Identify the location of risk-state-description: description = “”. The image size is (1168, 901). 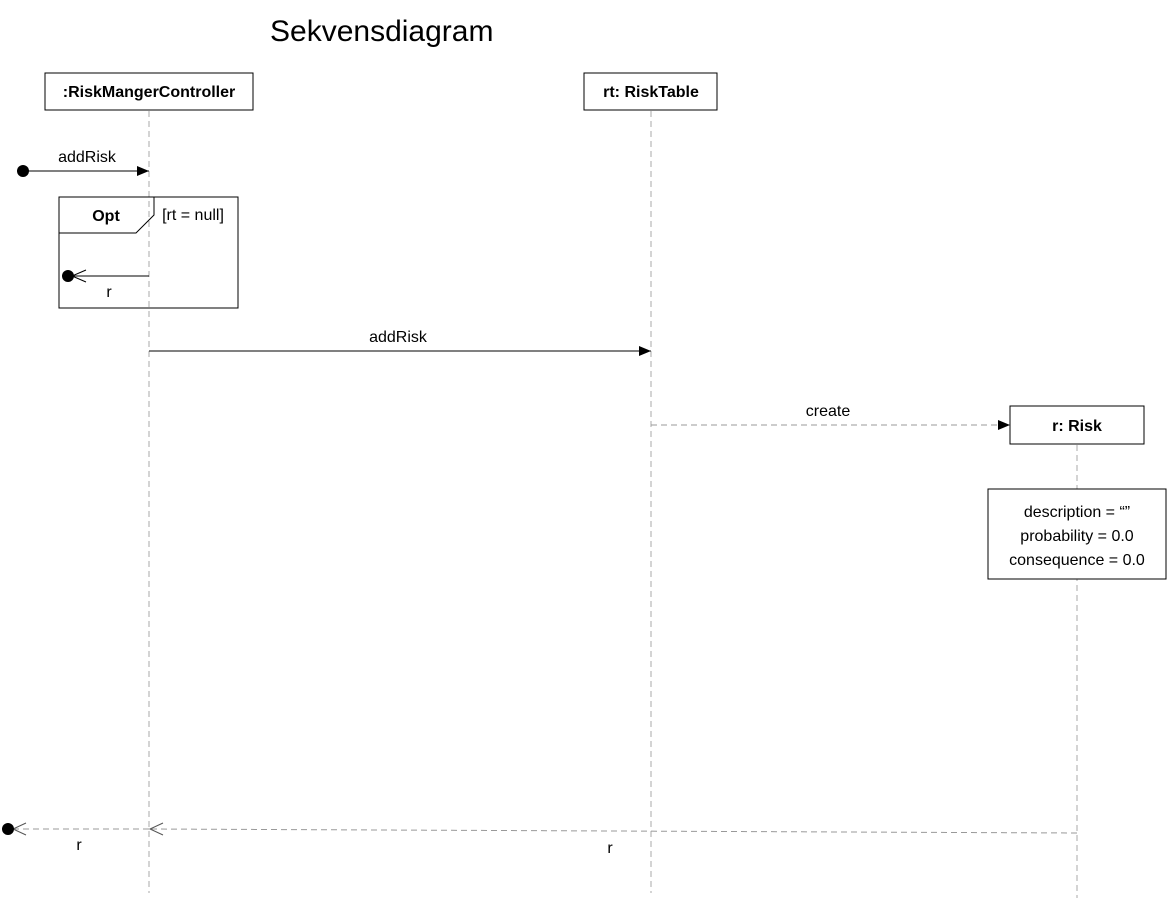
(1077, 512).